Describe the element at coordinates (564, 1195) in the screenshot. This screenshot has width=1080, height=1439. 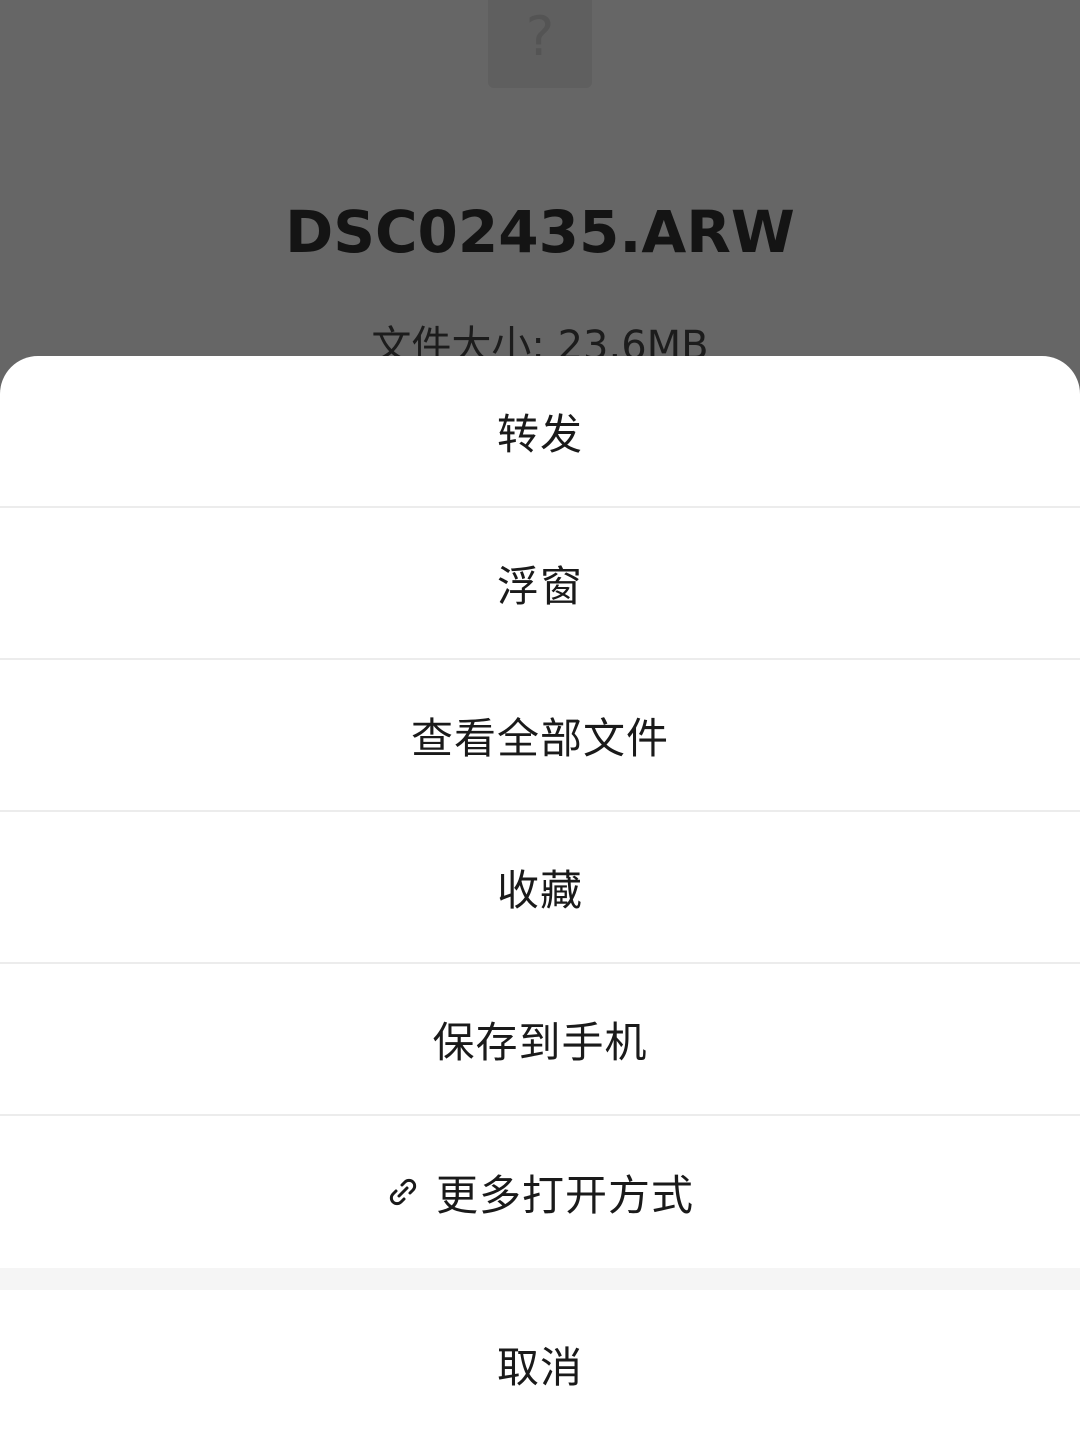
I see `more-open-options-label: 更多打开方式` at that location.